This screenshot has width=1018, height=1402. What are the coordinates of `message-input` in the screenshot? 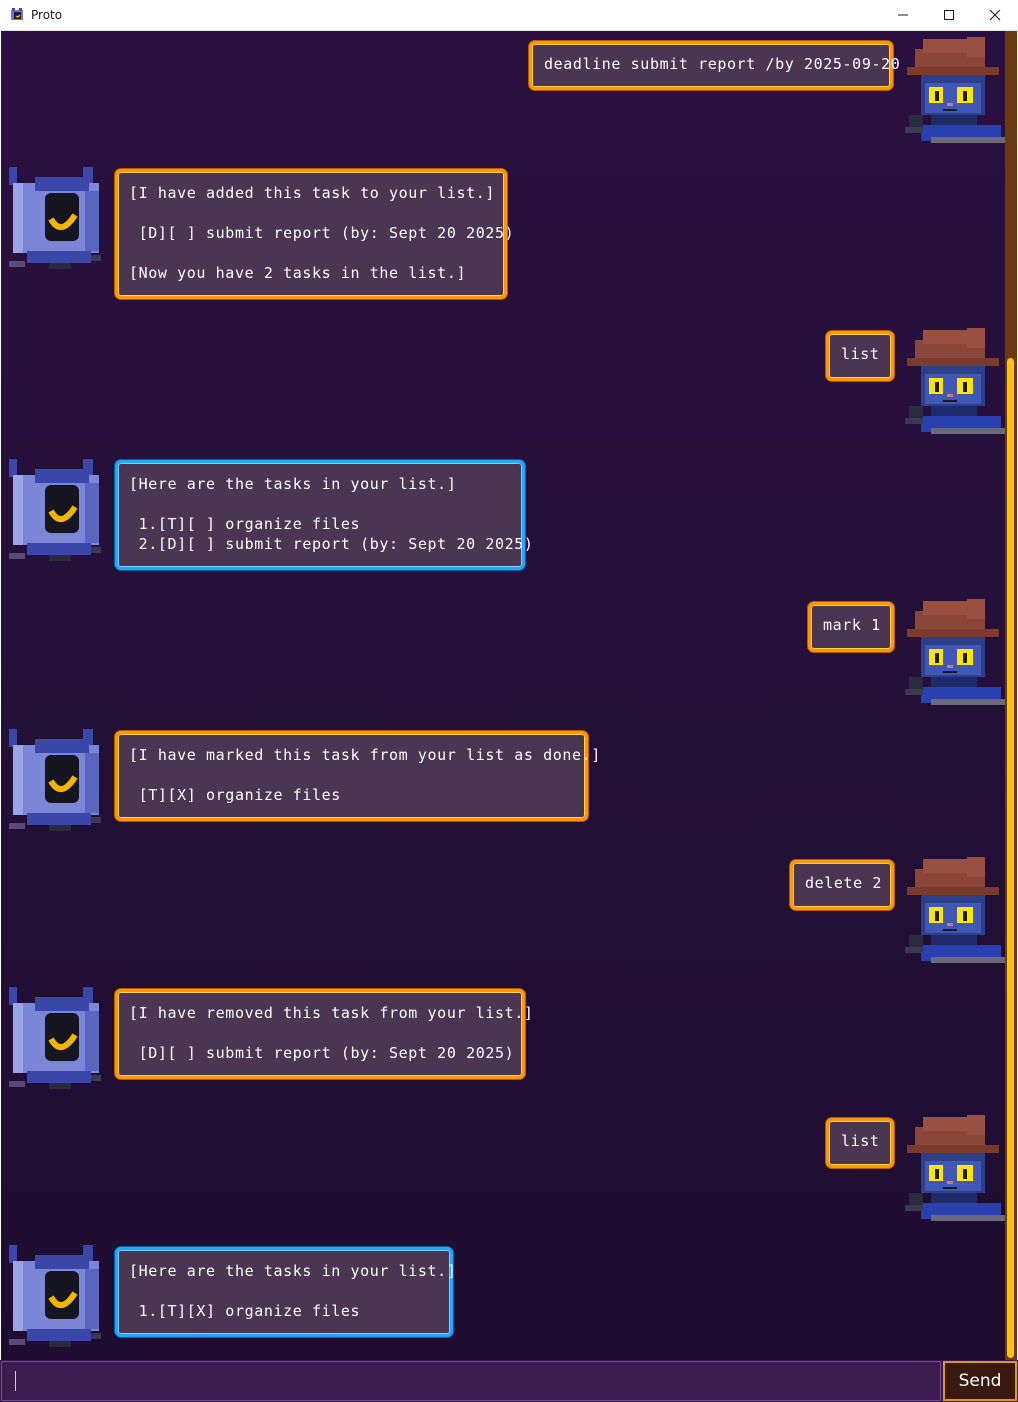 It's located at (471, 1381).